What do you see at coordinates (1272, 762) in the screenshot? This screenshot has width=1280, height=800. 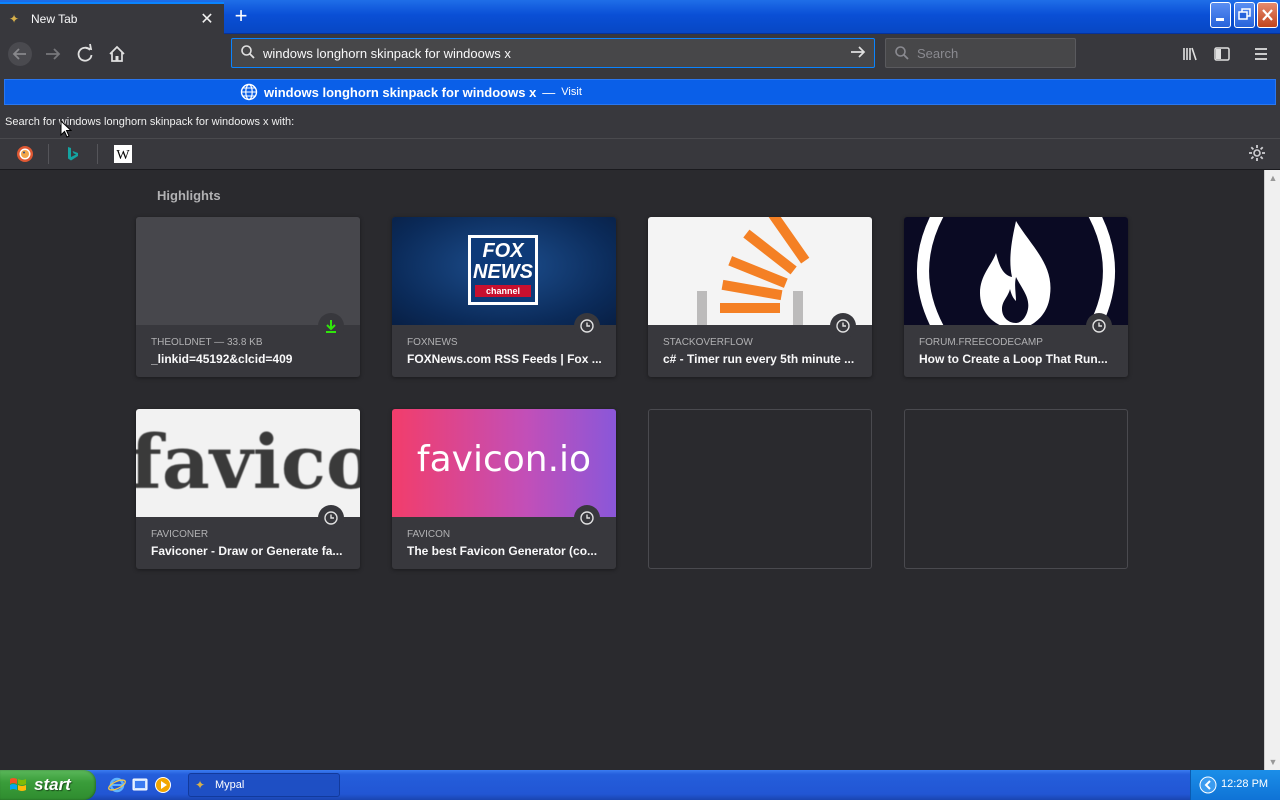 I see `scroll-down-arrow-icon: ▼` at bounding box center [1272, 762].